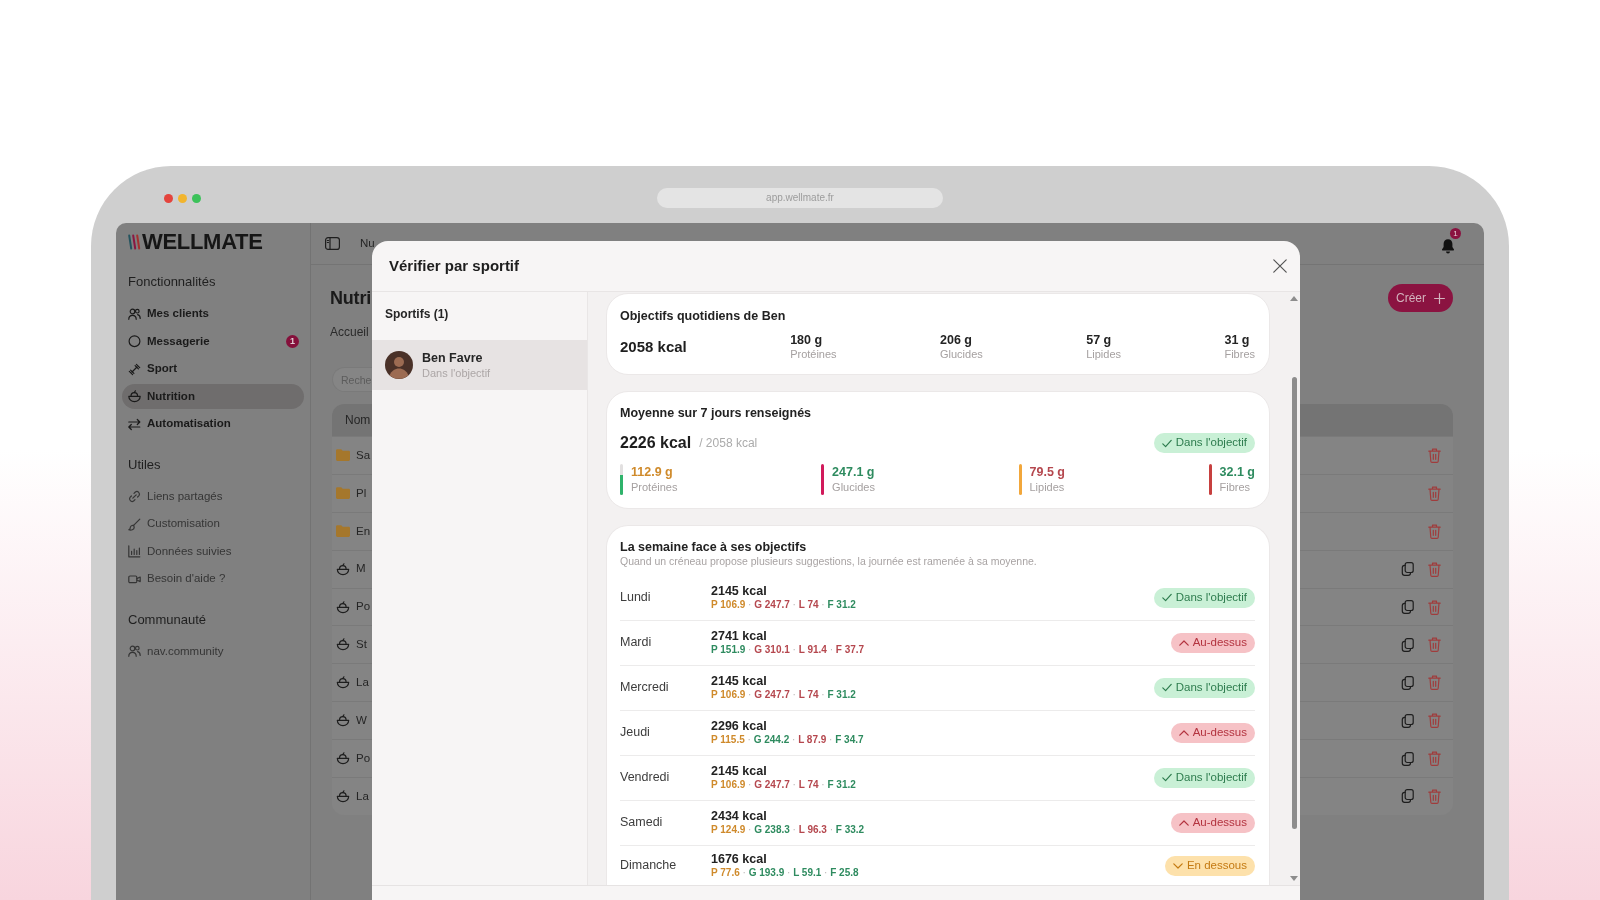 The width and height of the screenshot is (1600, 900). I want to click on kcal-value: 2296 kcal, so click(739, 726).